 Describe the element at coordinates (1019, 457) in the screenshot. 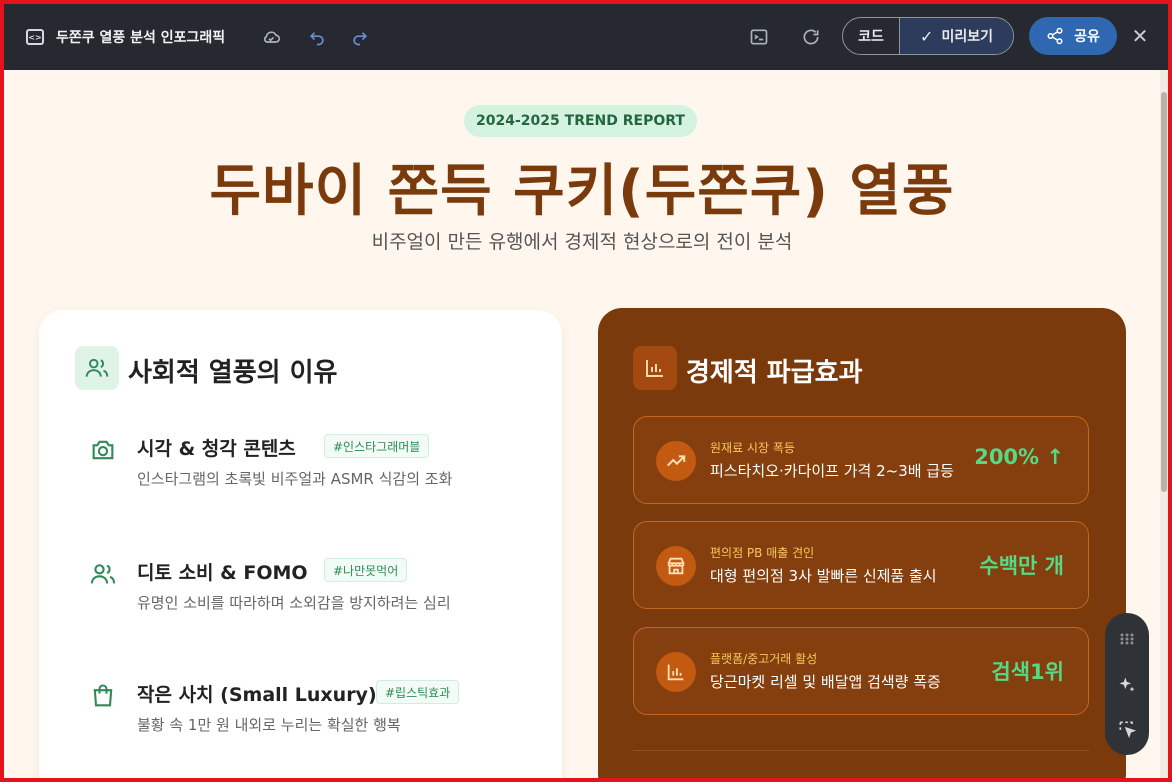

I see `economic-value: 200% ↑` at that location.